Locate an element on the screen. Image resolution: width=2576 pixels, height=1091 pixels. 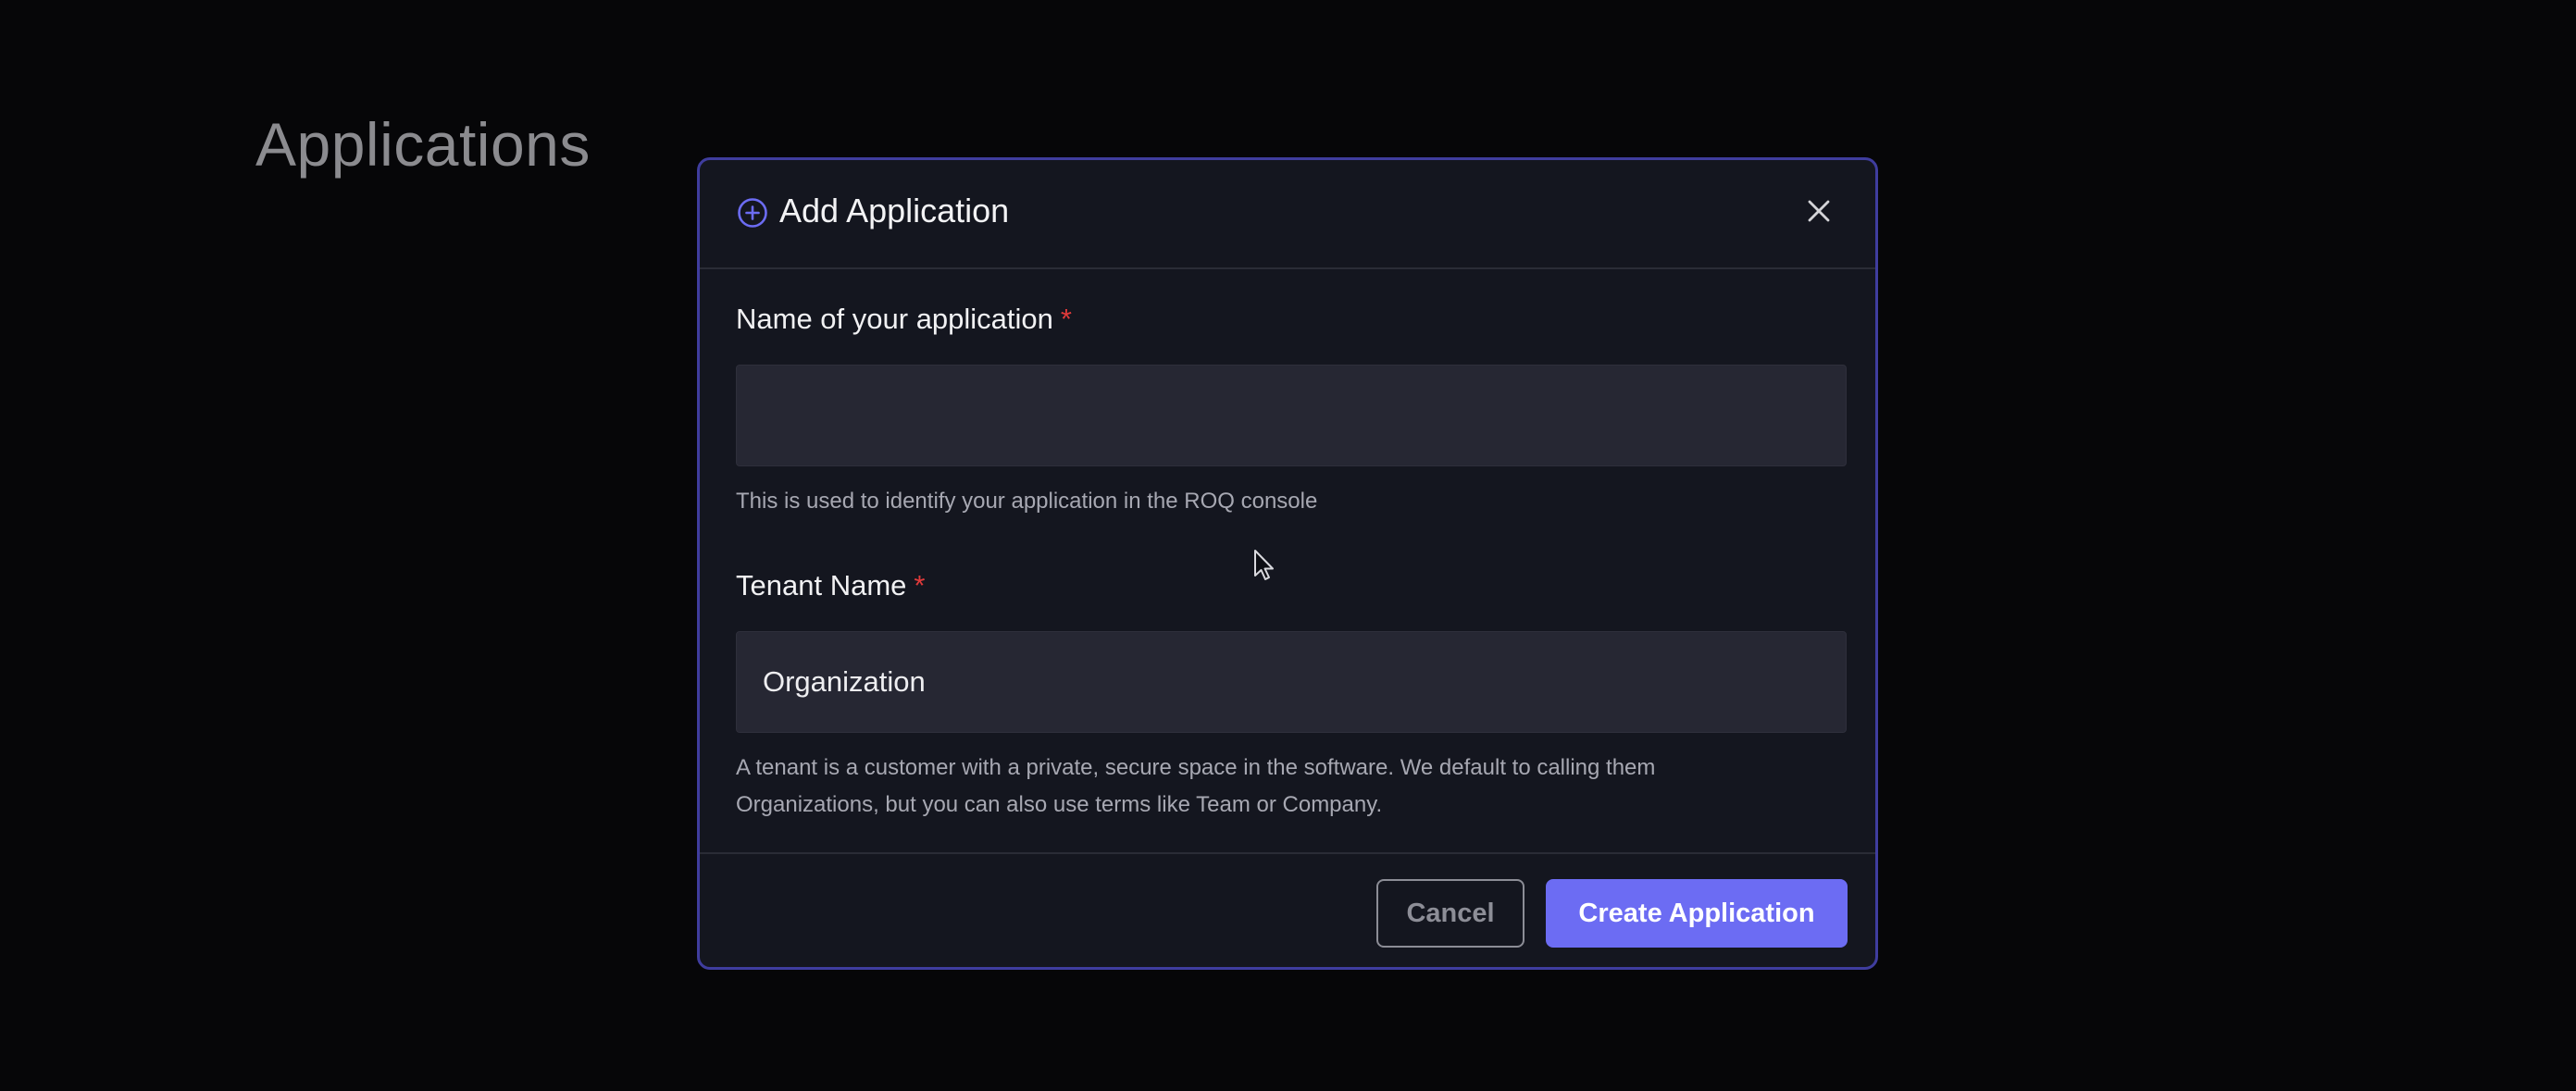
dialog-header: Add Application is located at coordinates (1287, 214).